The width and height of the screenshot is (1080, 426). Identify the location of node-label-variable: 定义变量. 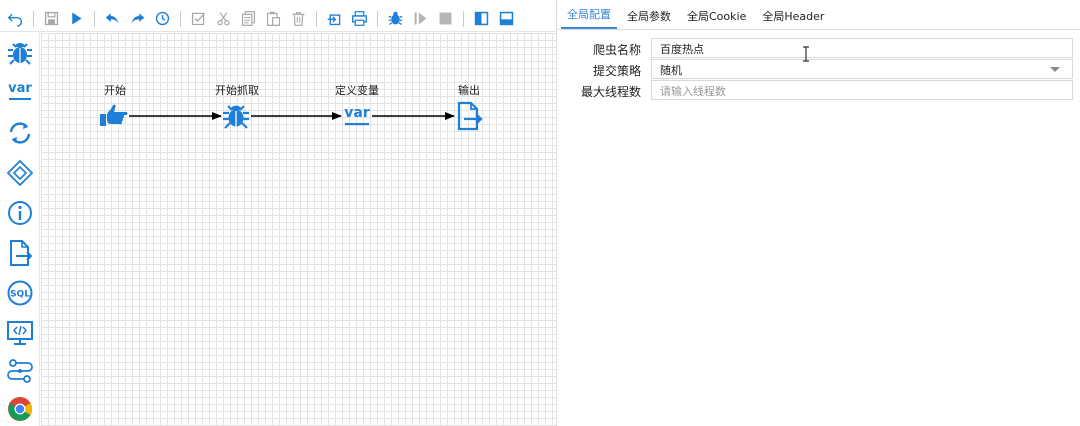
(357, 90).